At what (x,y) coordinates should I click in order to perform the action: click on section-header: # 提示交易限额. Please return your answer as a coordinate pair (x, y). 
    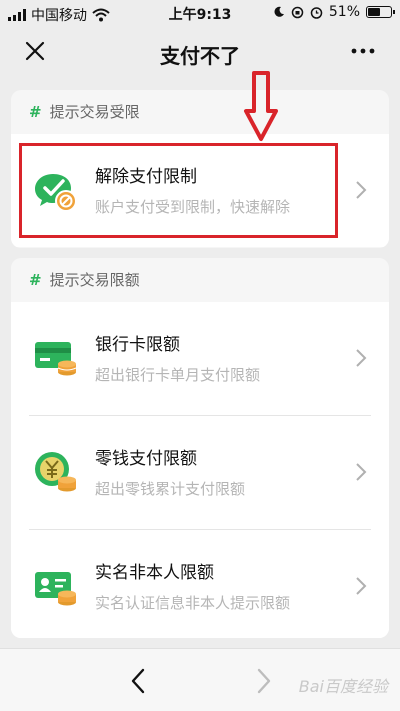
    Looking at the image, I should click on (200, 280).